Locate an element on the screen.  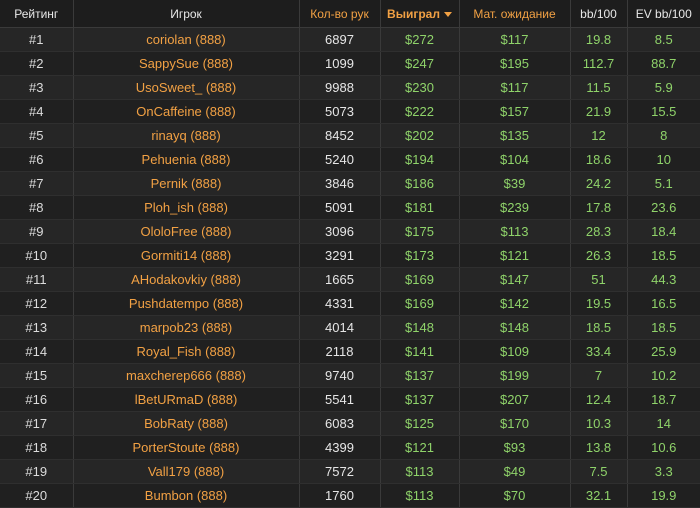
player-link: Pushdatempo (888) is located at coordinates (186, 303).